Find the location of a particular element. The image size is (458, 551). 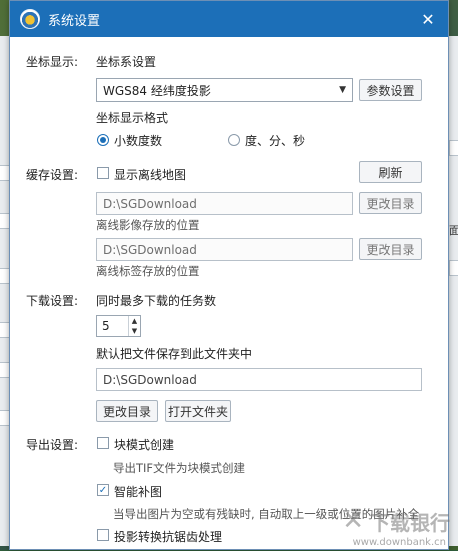

smart-fill-checkbox: ✓ is located at coordinates (103, 490).